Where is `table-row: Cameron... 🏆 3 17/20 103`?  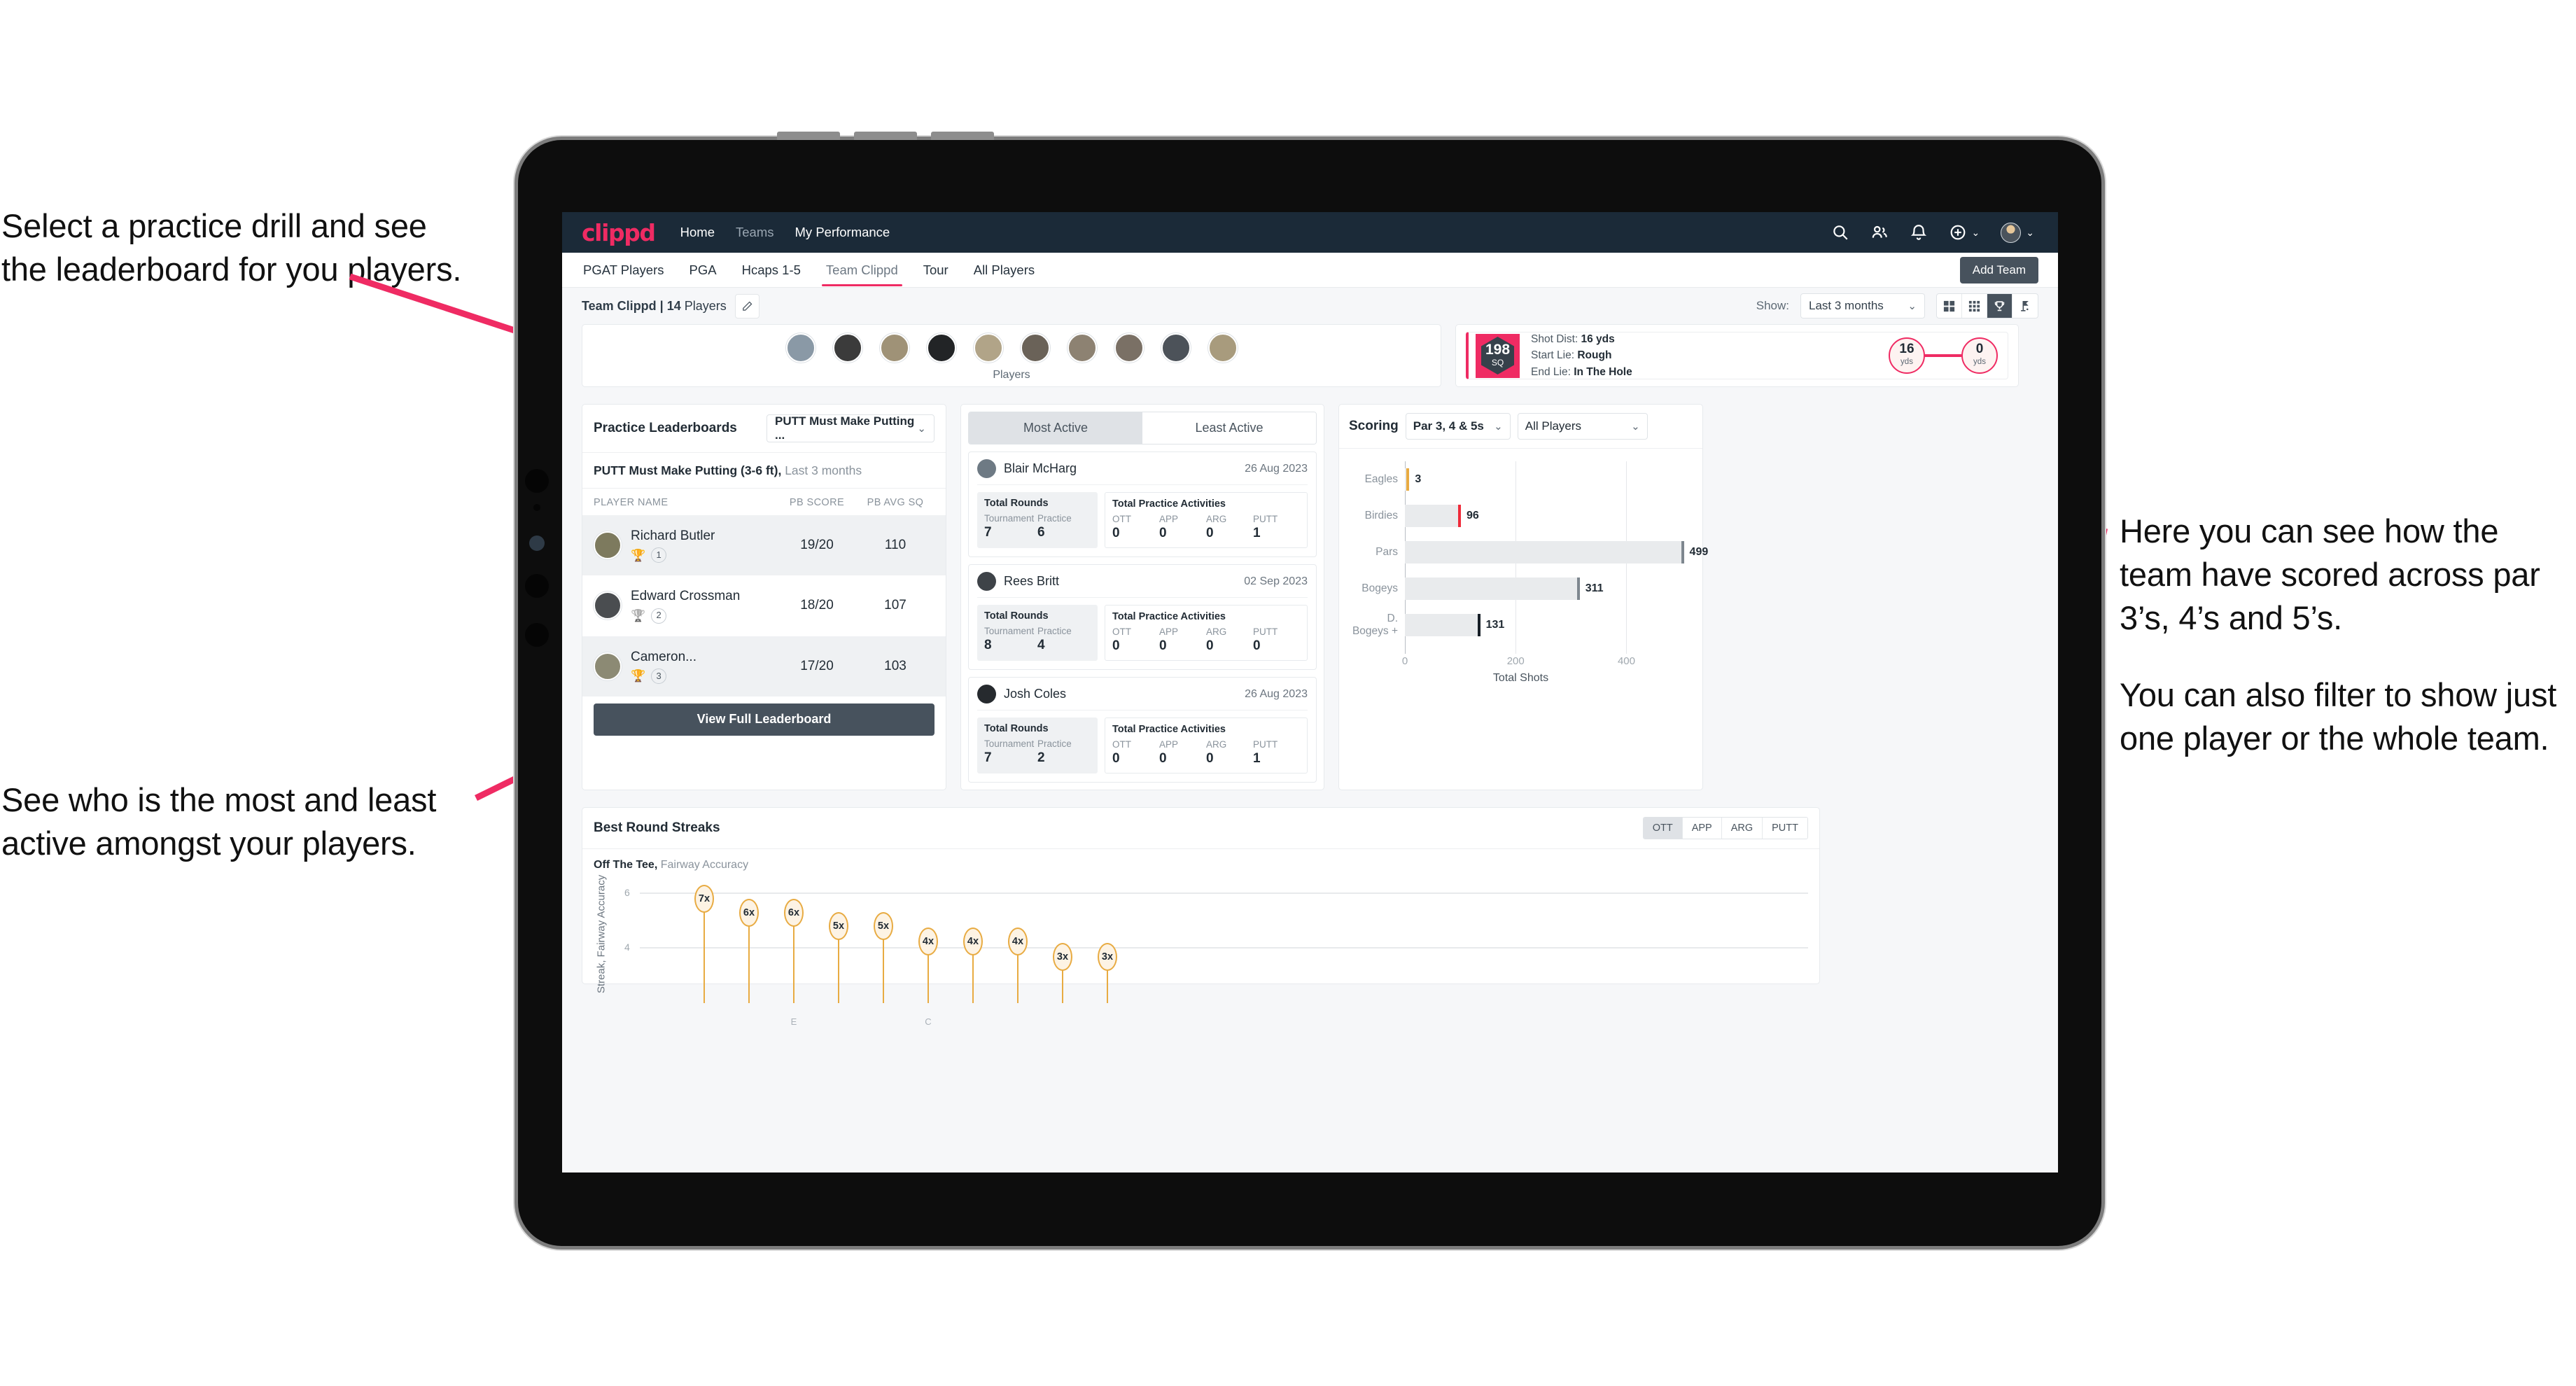
table-row: Cameron... 🏆 3 17/20 103 is located at coordinates (764, 666).